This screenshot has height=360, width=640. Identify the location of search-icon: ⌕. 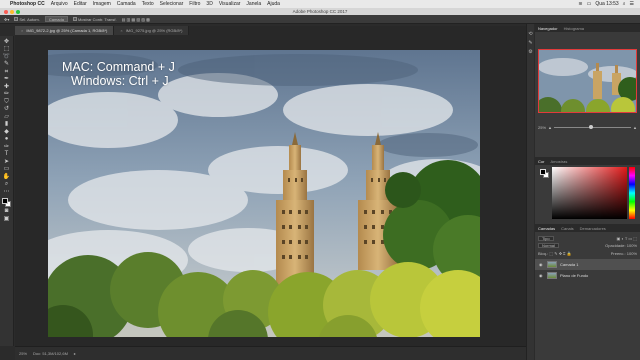
(624, 4).